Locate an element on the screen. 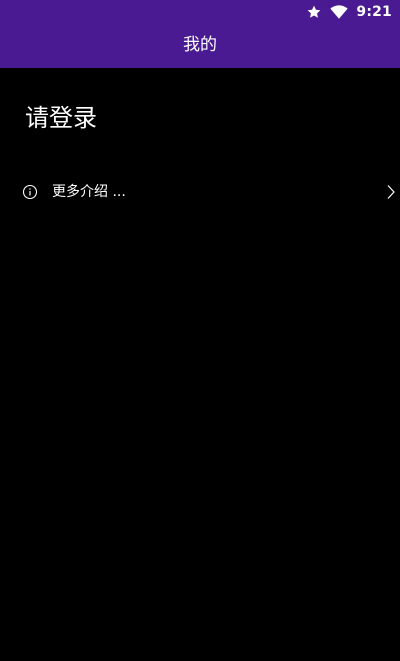  star-icon is located at coordinates (314, 12).